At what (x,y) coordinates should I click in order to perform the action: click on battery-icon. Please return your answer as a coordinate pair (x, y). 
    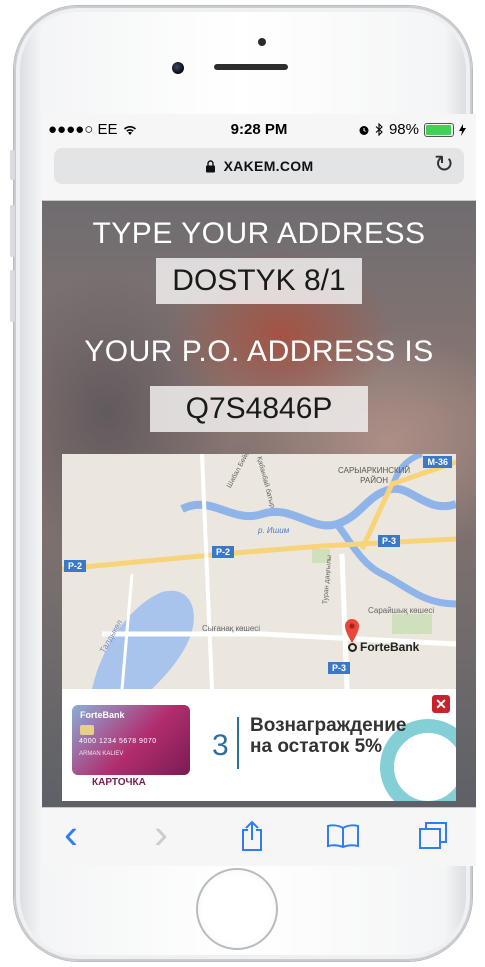
    Looking at the image, I should click on (439, 129).